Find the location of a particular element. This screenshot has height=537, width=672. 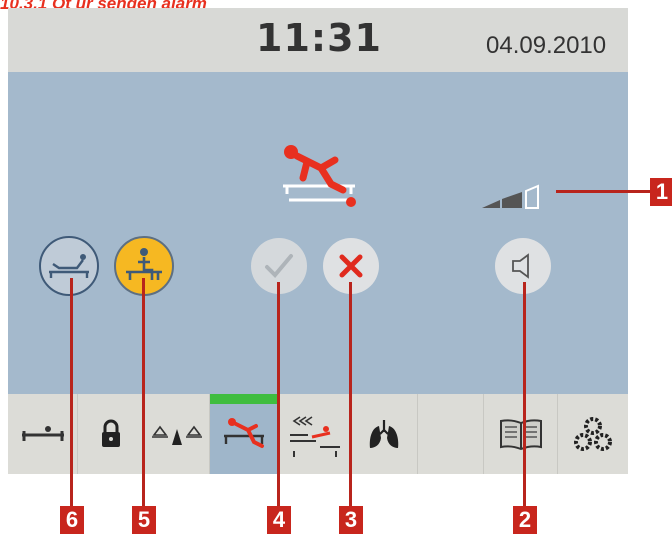

callout-4-line is located at coordinates (278, 394).